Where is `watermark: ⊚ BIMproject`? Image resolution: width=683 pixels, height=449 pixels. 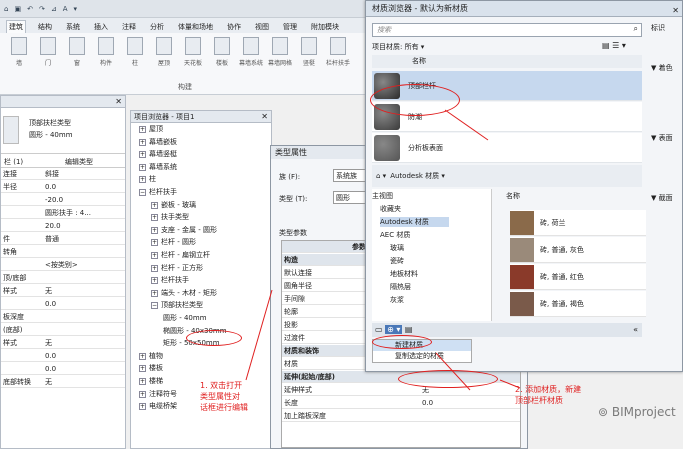
watermark: ⊚ BIMproject is located at coordinates (637, 412).